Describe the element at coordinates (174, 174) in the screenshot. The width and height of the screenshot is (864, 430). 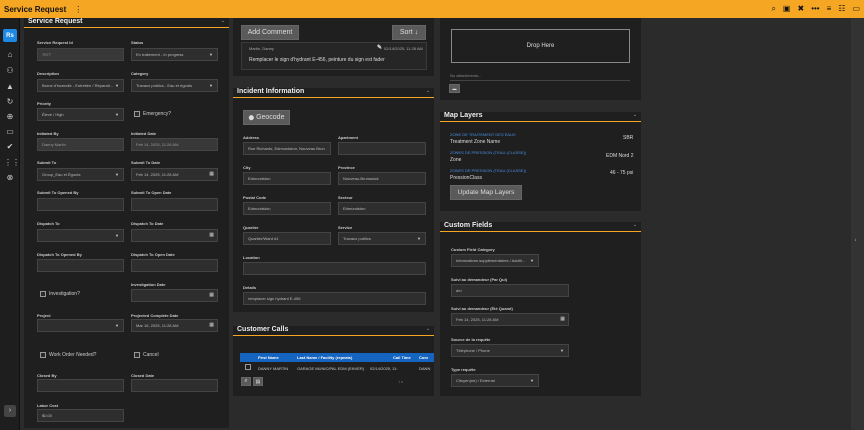
I see `submit-to-date-field: Feb 14, 2025, 11:28 AM ▦` at that location.